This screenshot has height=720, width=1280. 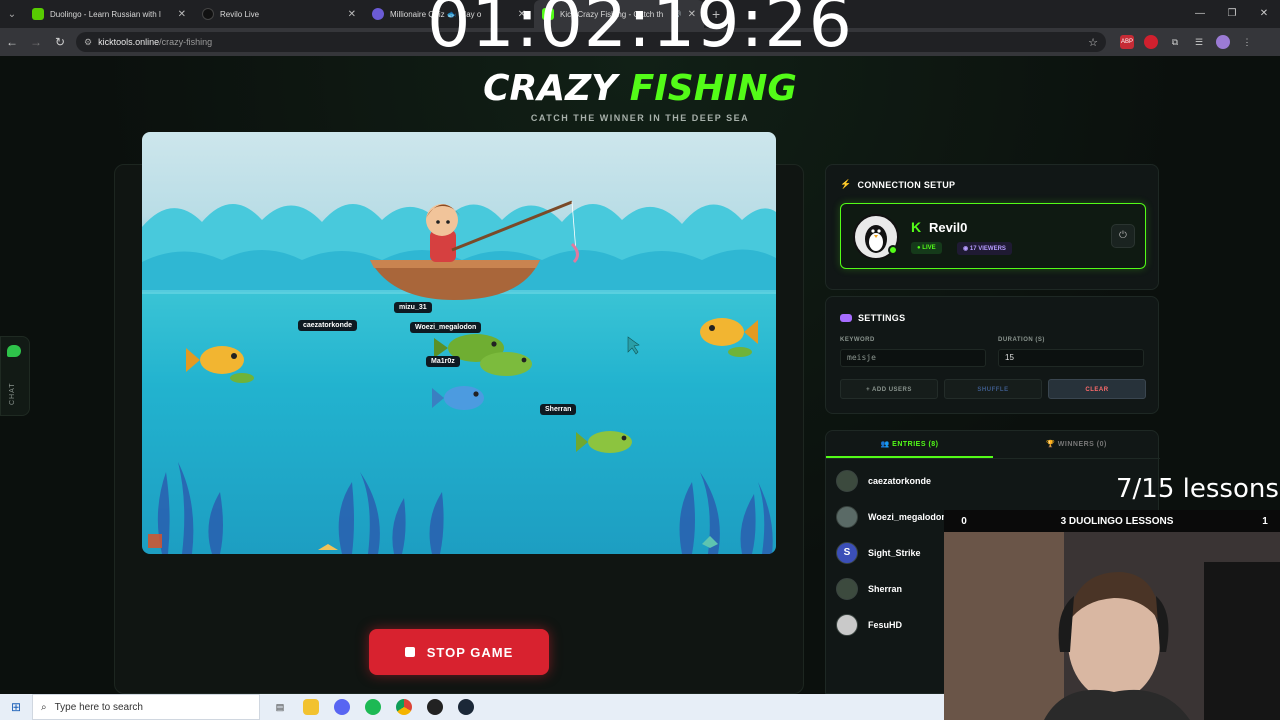 What do you see at coordinates (915, 444) in the screenshot?
I see `entries-tab-label: ENTRIES (8)` at bounding box center [915, 444].